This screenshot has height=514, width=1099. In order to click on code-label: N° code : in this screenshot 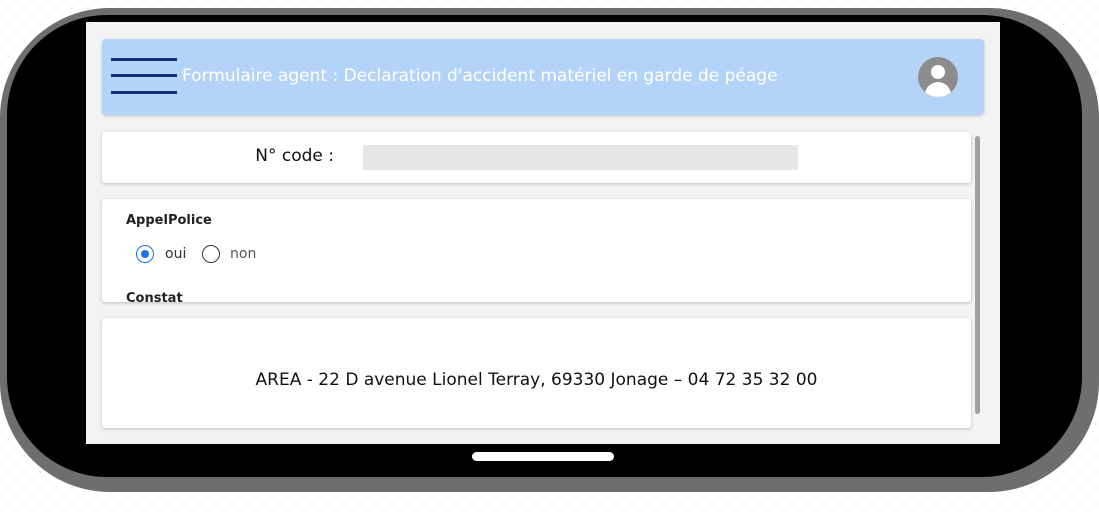, I will do `click(294, 156)`.